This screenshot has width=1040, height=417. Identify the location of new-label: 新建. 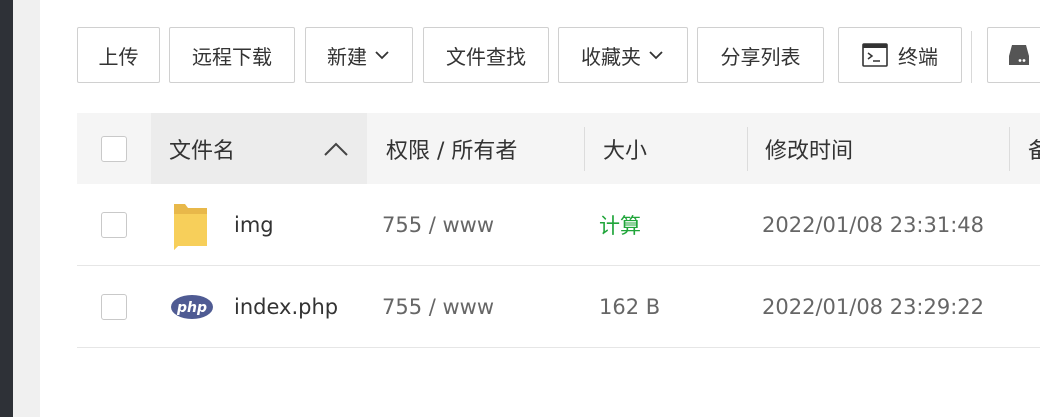
(347, 56).